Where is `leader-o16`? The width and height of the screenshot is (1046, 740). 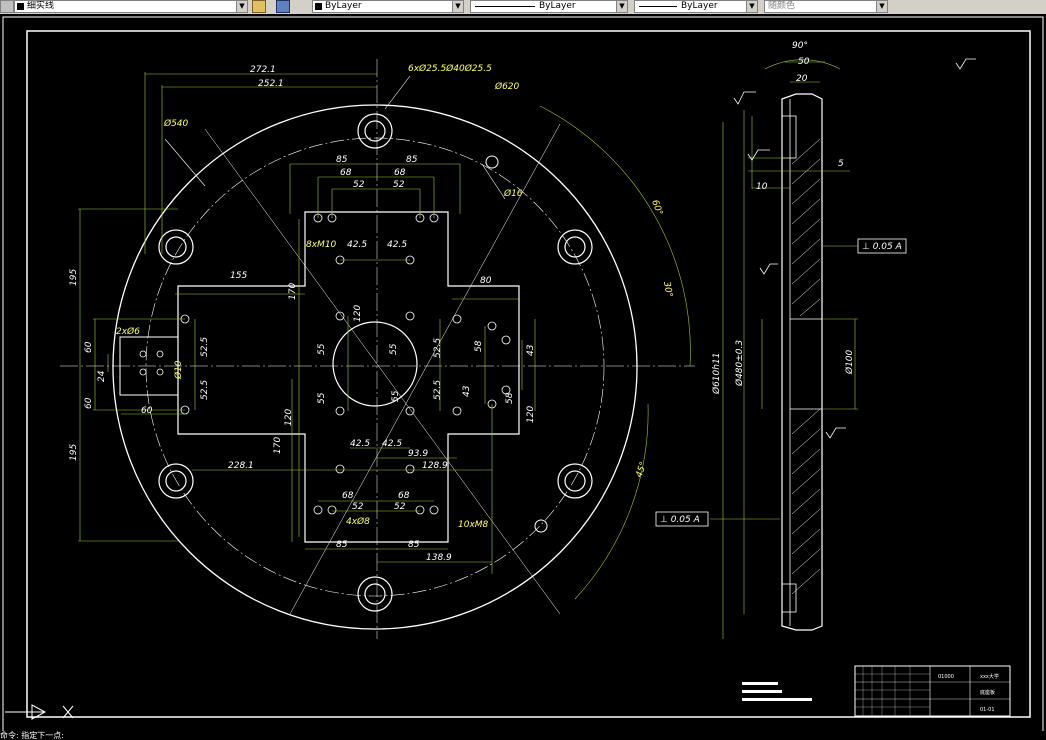
leader-o16 is located at coordinates (493, 181).